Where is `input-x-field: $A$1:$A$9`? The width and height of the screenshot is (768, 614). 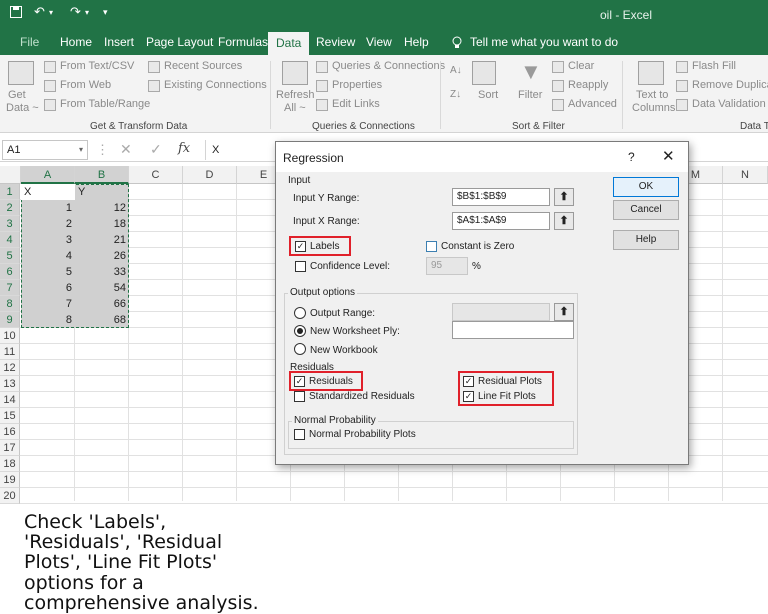 input-x-field: $A$1:$A$9 is located at coordinates (501, 221).